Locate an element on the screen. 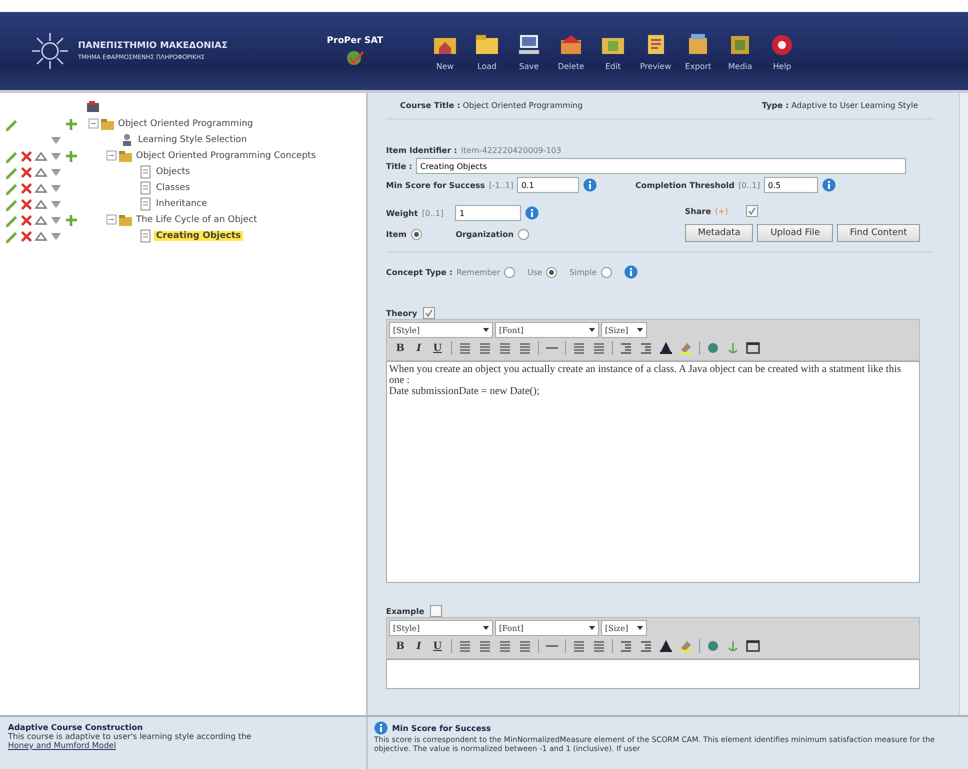 This screenshot has height=769, width=968. toolbar-button: Delete is located at coordinates (571, 51).